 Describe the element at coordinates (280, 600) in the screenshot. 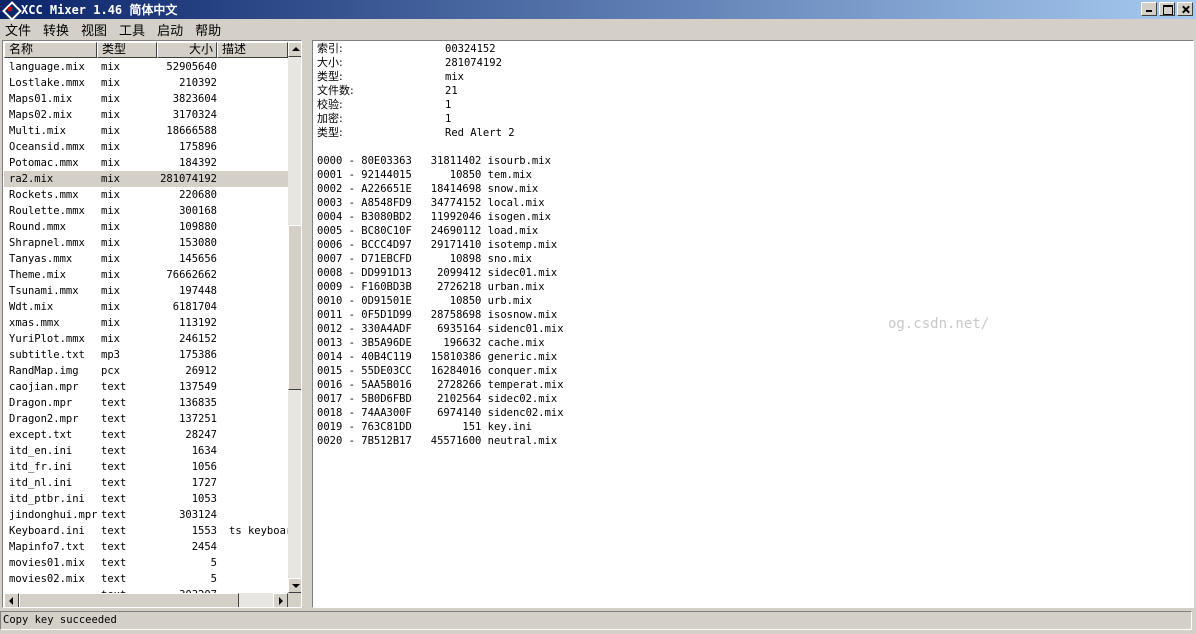

I see `scroll-right-button` at that location.